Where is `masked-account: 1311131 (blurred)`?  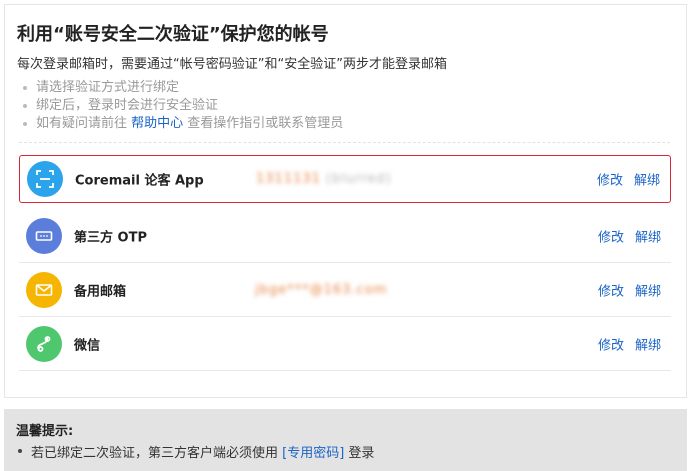
masked-account: 1311131 (blurred) is located at coordinates (324, 179).